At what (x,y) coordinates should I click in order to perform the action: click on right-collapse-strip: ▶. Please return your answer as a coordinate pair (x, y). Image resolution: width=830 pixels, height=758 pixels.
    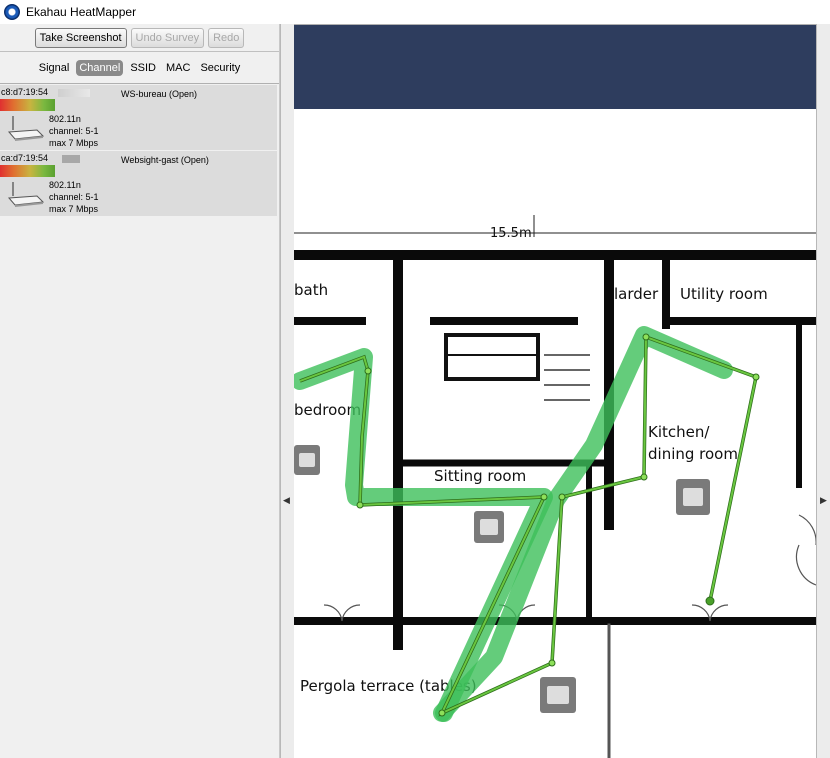
    Looking at the image, I should click on (823, 391).